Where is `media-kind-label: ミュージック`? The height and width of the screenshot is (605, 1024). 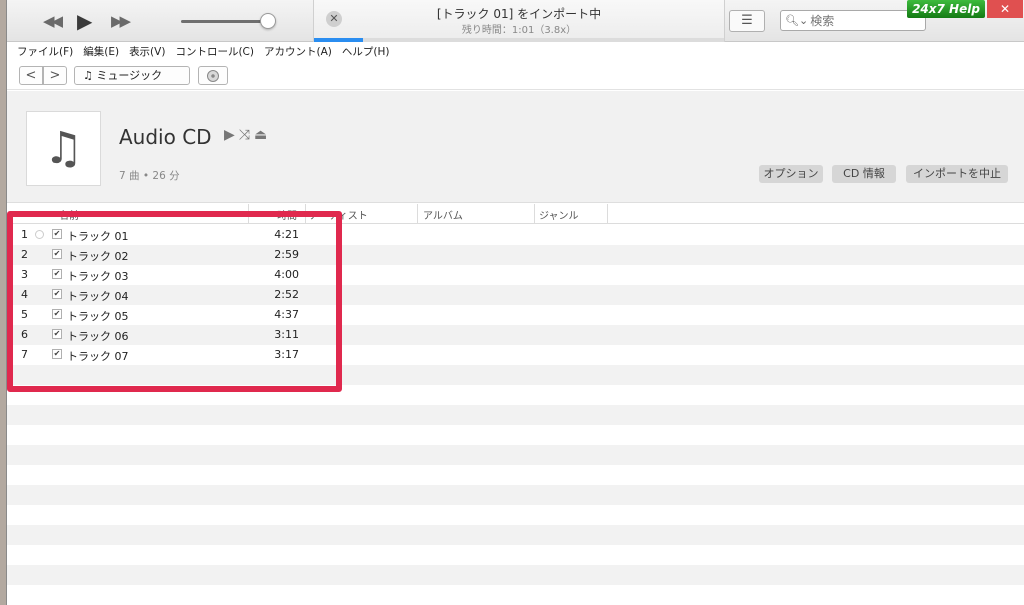
media-kind-label: ミュージック is located at coordinates (129, 75).